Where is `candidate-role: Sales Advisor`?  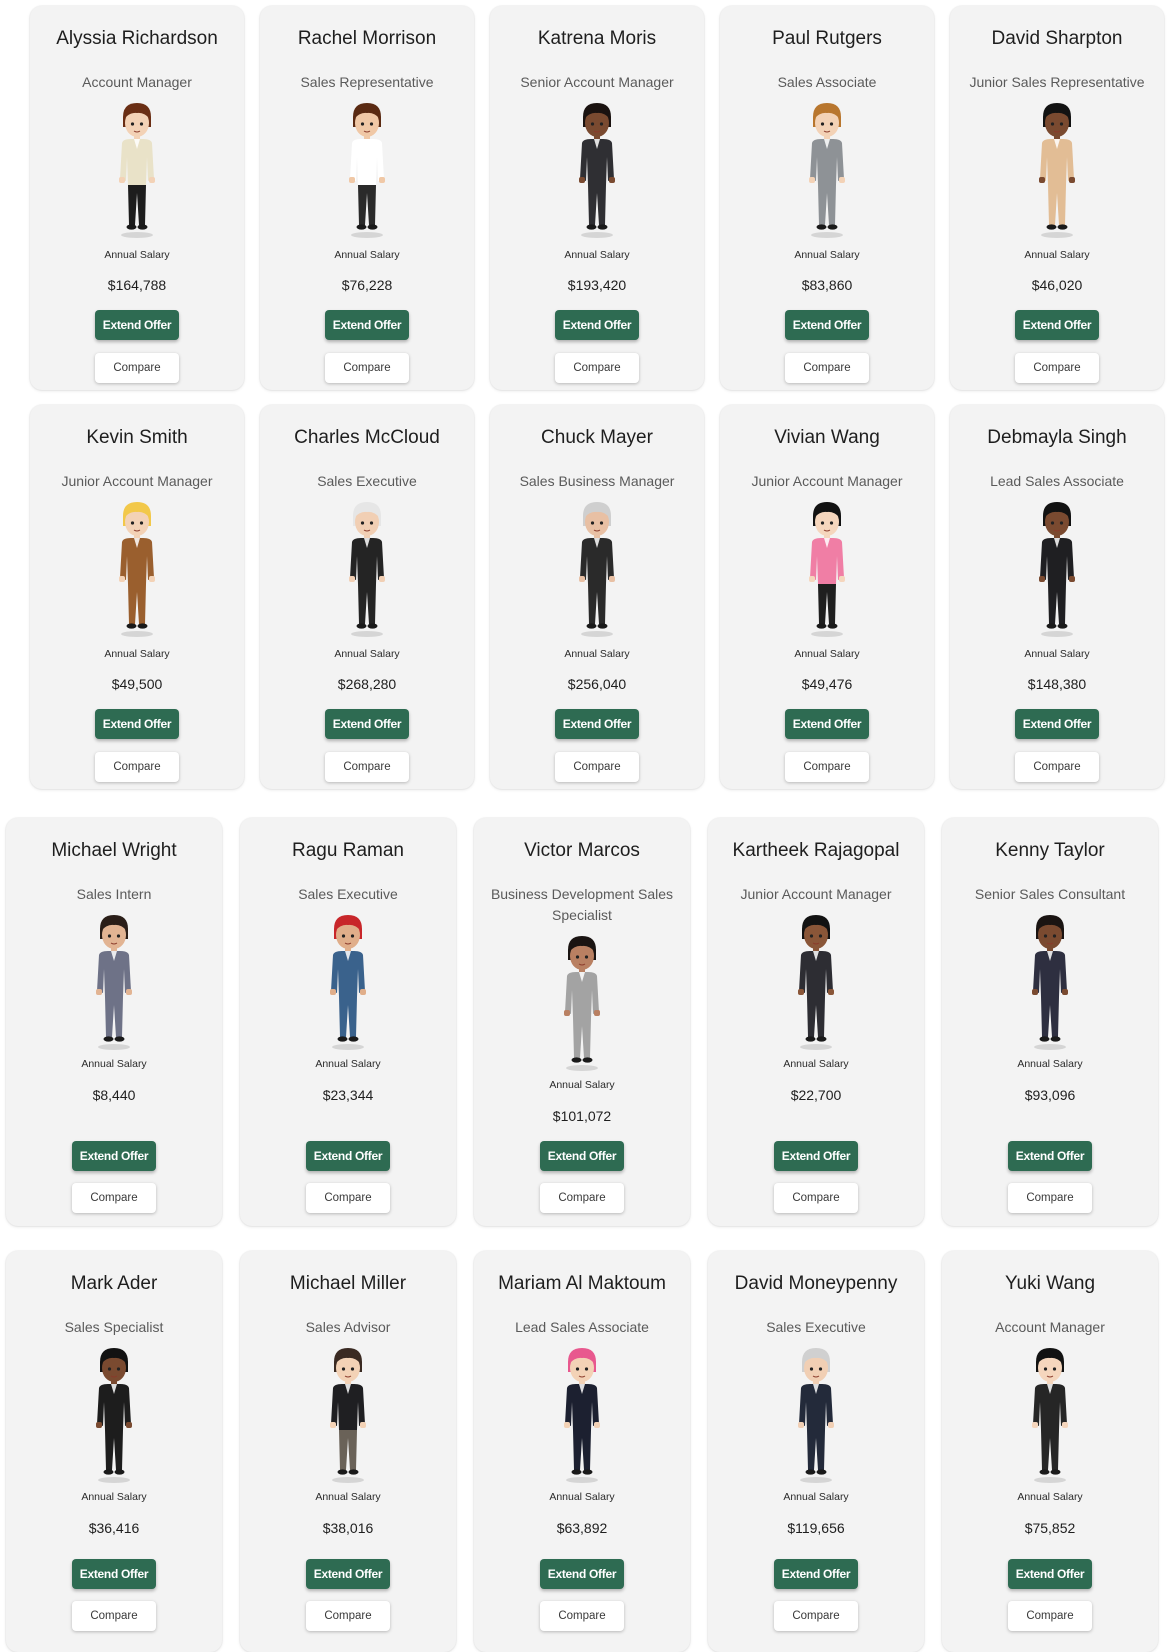 candidate-role: Sales Advisor is located at coordinates (348, 1327).